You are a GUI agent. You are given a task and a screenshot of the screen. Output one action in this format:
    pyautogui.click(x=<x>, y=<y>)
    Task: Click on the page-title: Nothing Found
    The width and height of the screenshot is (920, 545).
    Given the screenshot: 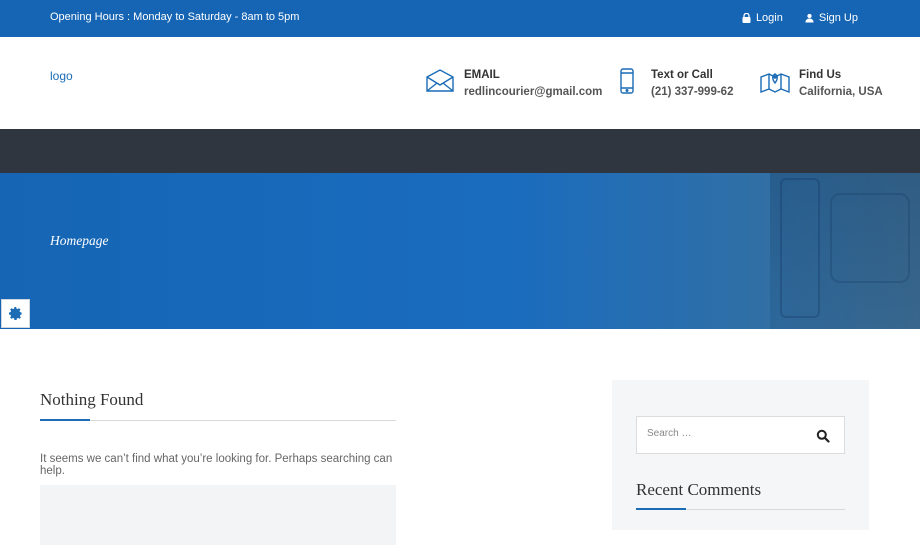 What is the action you would take?
    pyautogui.click(x=92, y=399)
    